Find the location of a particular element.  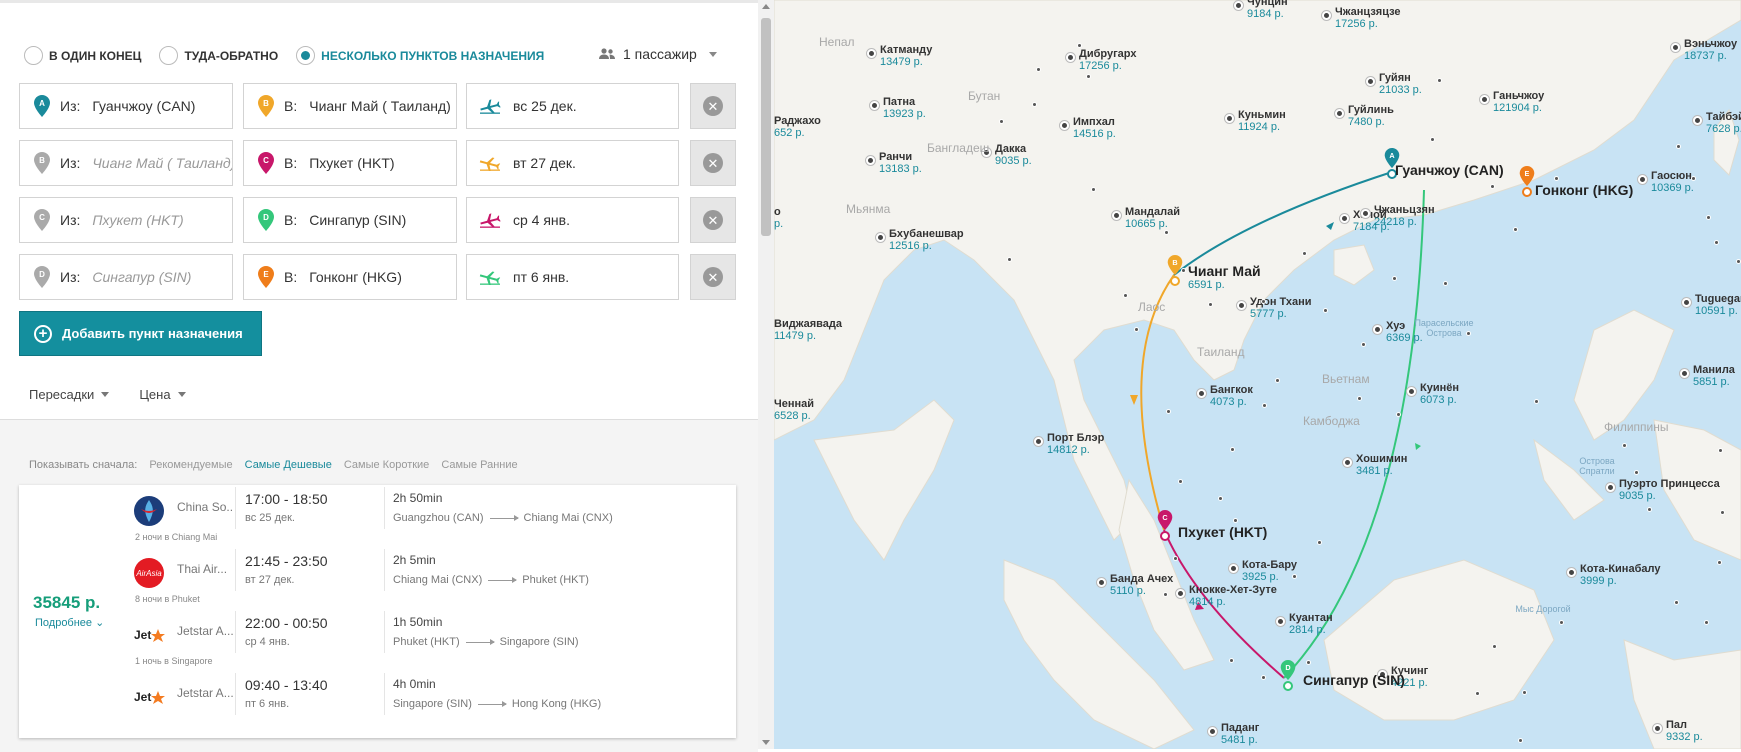

map-city: Удон Тхани 5777 р. is located at coordinates (1274, 308).